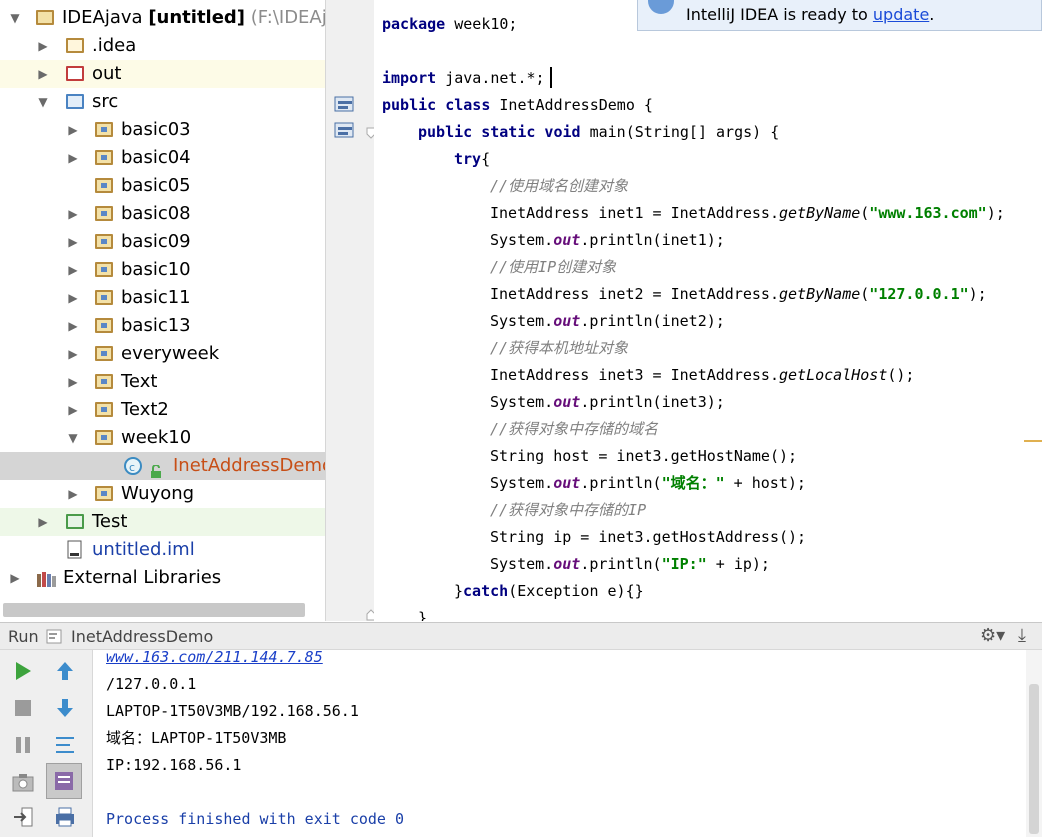  Describe the element at coordinates (156, 297) in the screenshot. I see `tree-label: basic11` at that location.